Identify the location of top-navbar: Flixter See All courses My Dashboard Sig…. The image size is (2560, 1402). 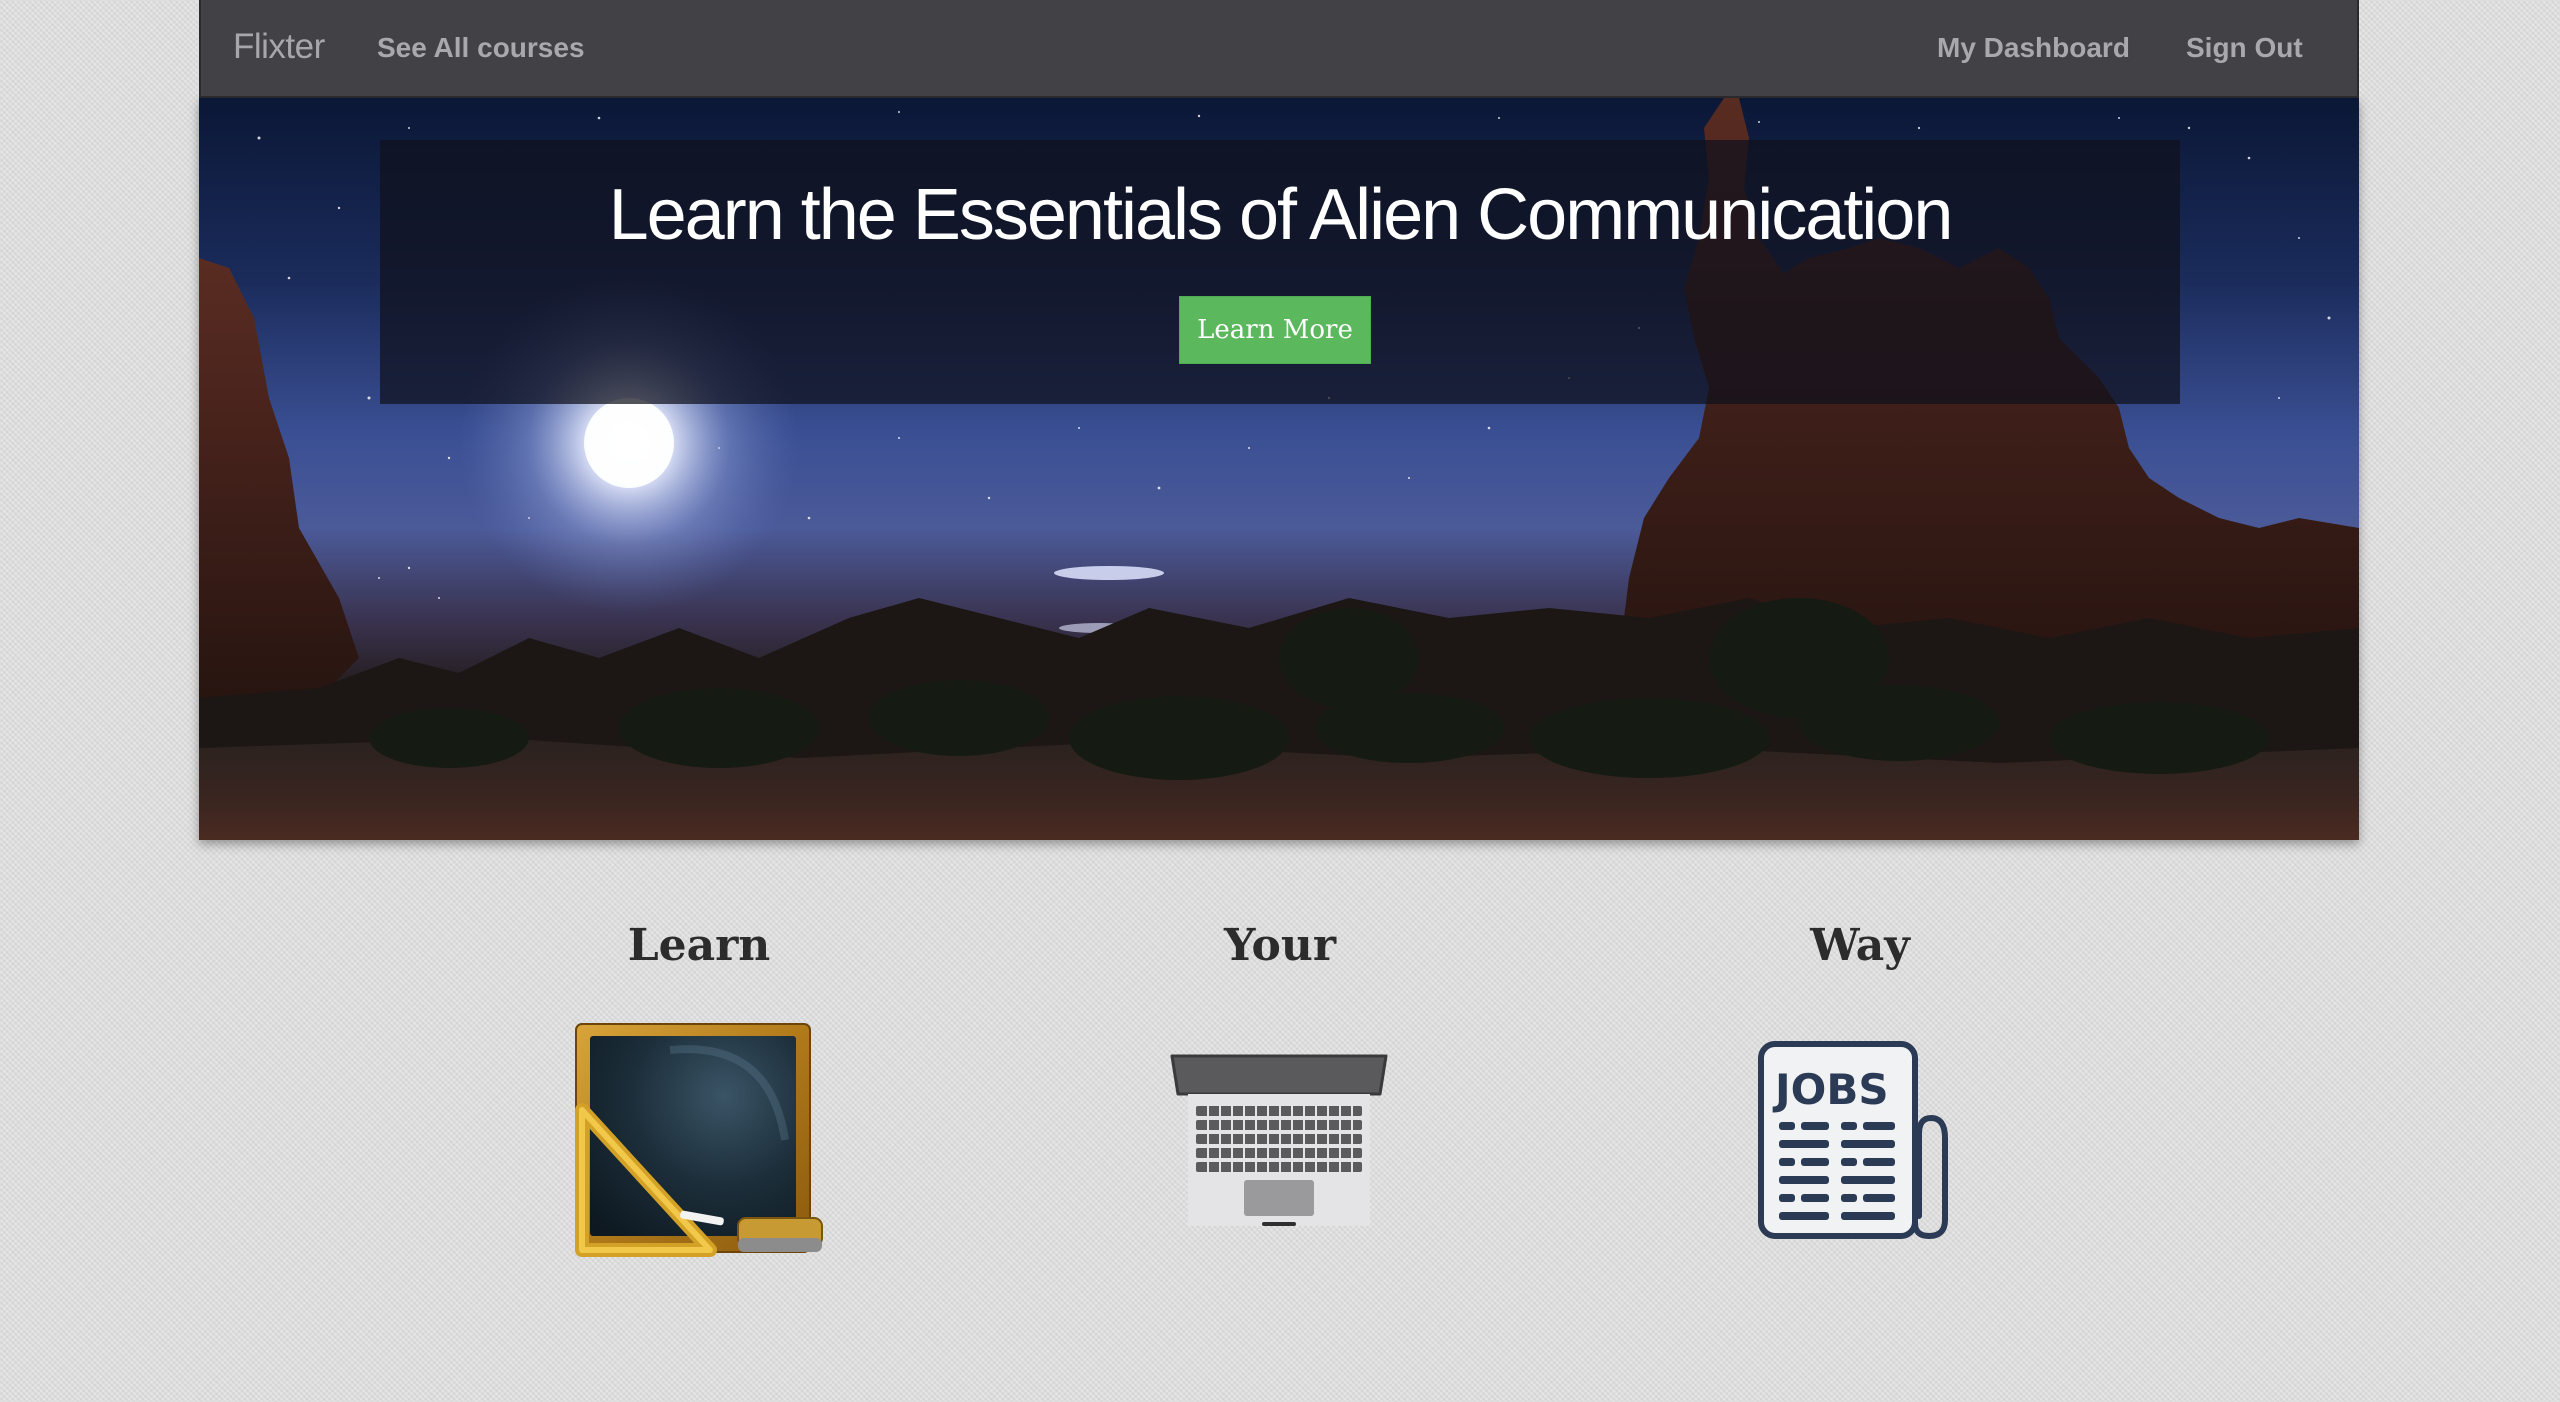
(1279, 49).